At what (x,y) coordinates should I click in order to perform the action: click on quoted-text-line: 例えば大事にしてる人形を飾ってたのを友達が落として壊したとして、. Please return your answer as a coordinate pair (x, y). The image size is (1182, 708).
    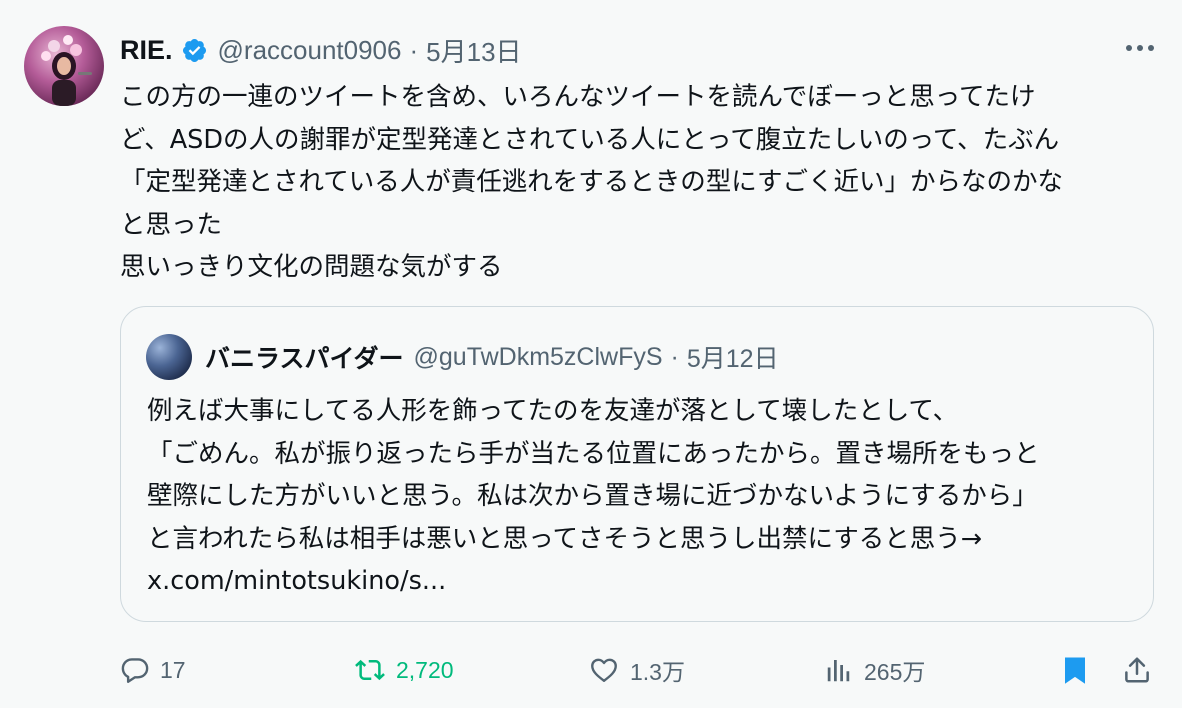
    Looking at the image, I should click on (553, 411).